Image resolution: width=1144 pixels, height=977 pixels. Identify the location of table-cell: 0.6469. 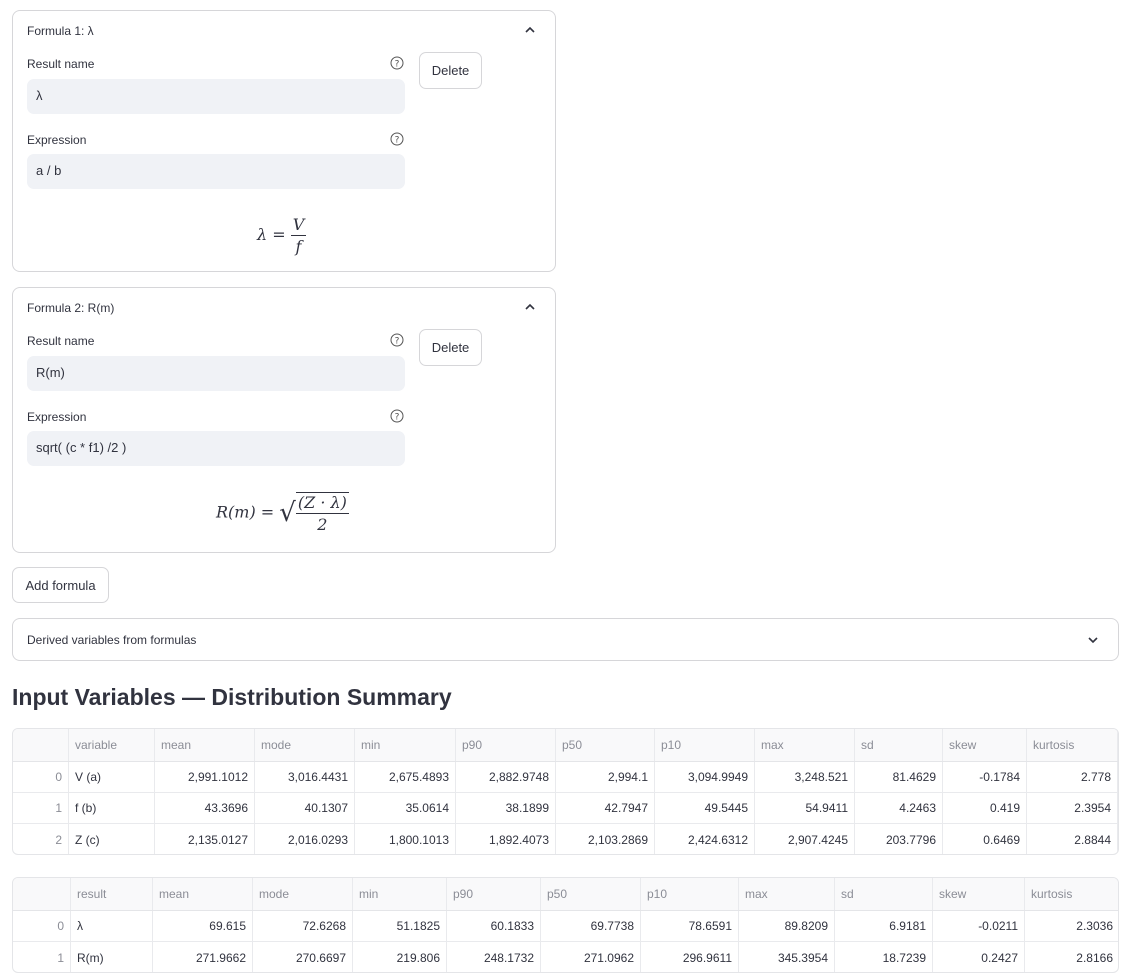
(985, 839).